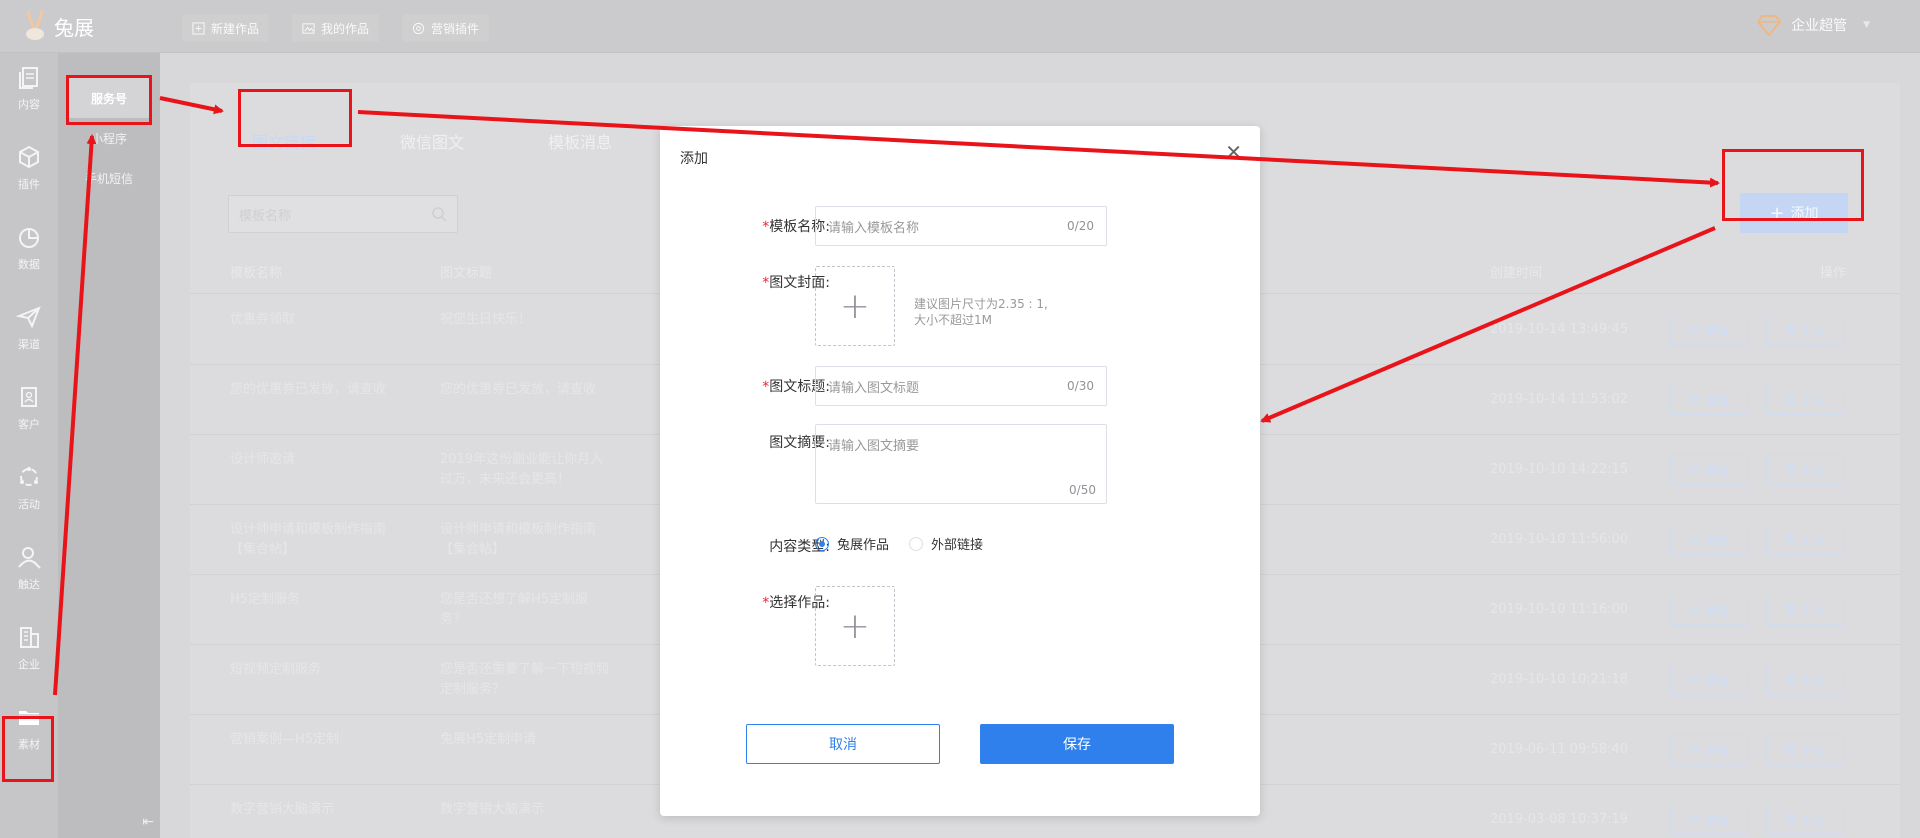  I want to click on tab-wechat-article: 微信图文, so click(432, 141).